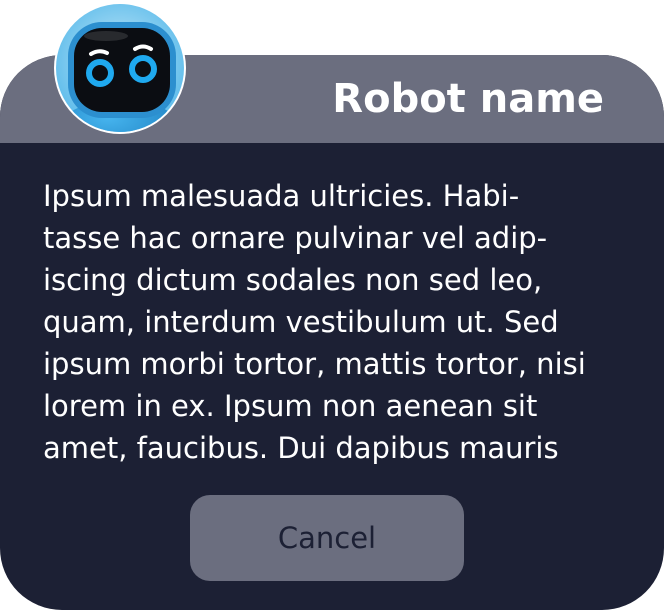 This screenshot has height=610, width=664. I want to click on cancel-button: Cancel, so click(327, 538).